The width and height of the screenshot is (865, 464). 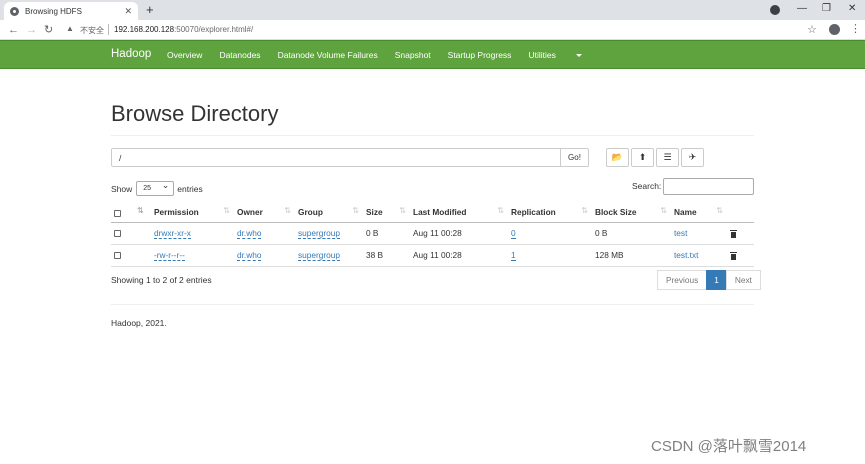 What do you see at coordinates (122, 213) in the screenshot?
I see `select-all-header` at bounding box center [122, 213].